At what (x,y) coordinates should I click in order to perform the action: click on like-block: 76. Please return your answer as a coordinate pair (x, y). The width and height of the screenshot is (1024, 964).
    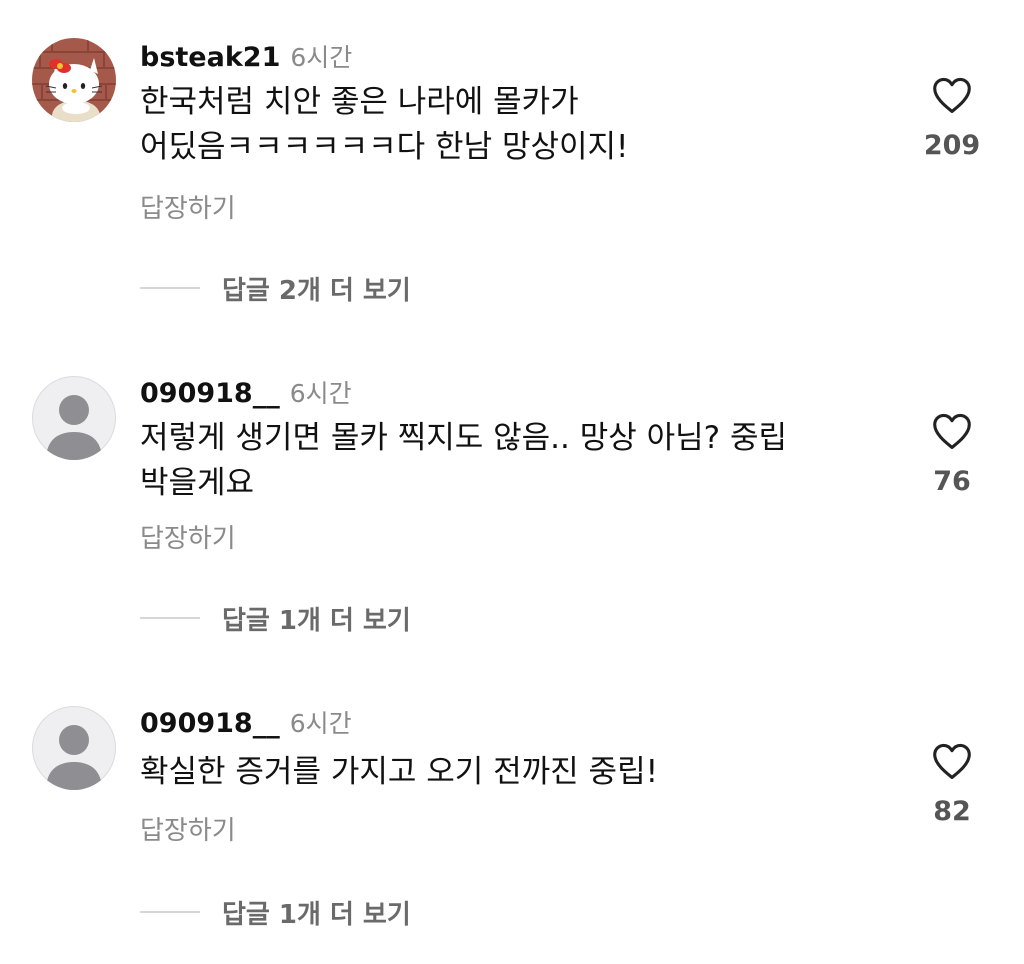
    Looking at the image, I should click on (952, 454).